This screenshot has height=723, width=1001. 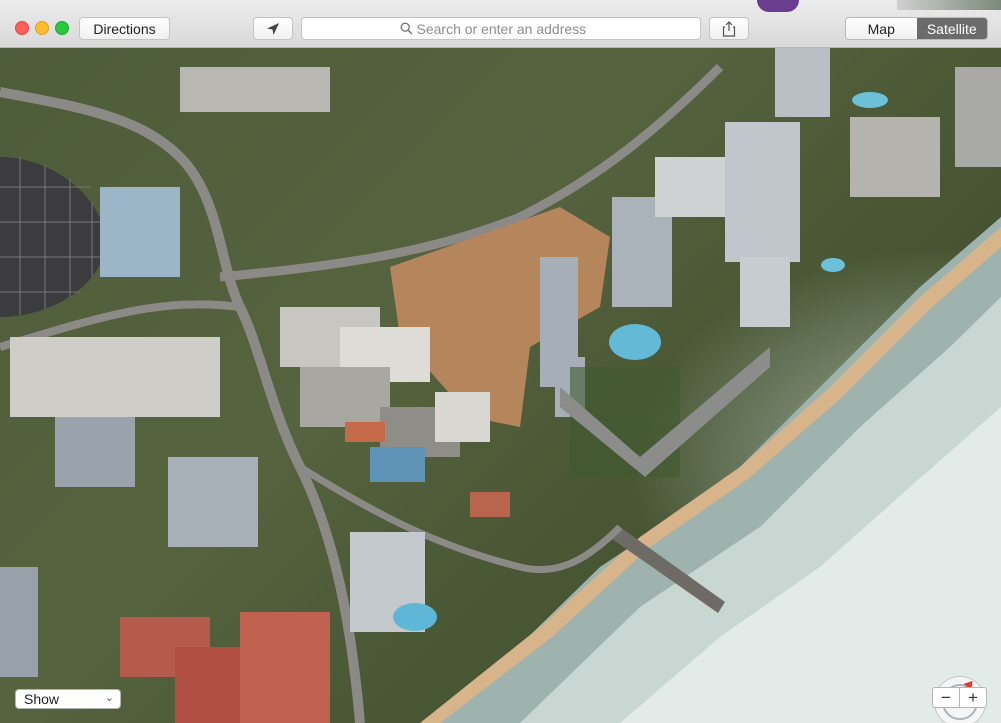 What do you see at coordinates (972, 697) in the screenshot?
I see `zoom-in-button: +` at bounding box center [972, 697].